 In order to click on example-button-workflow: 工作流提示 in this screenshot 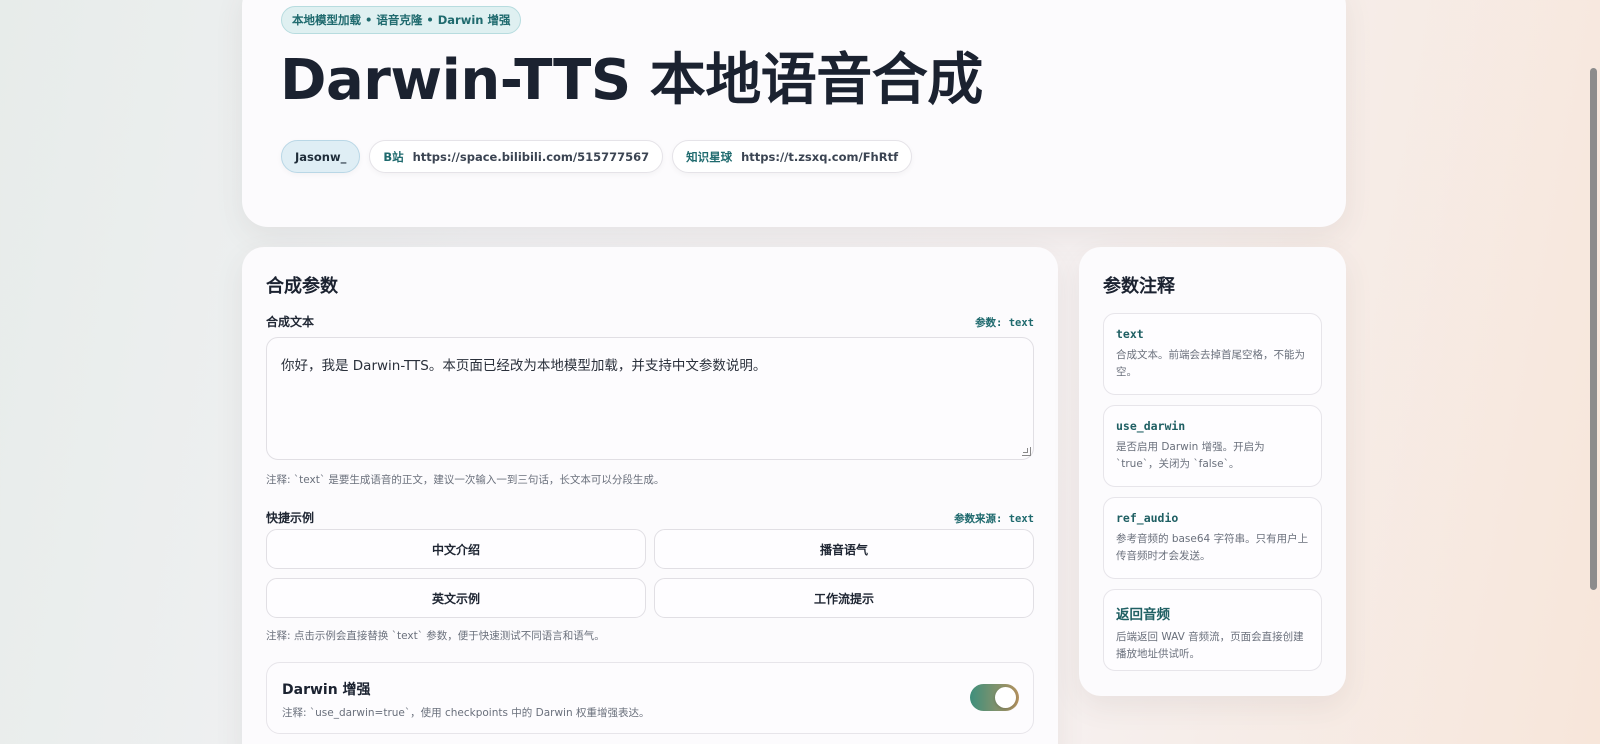, I will do `click(844, 598)`.